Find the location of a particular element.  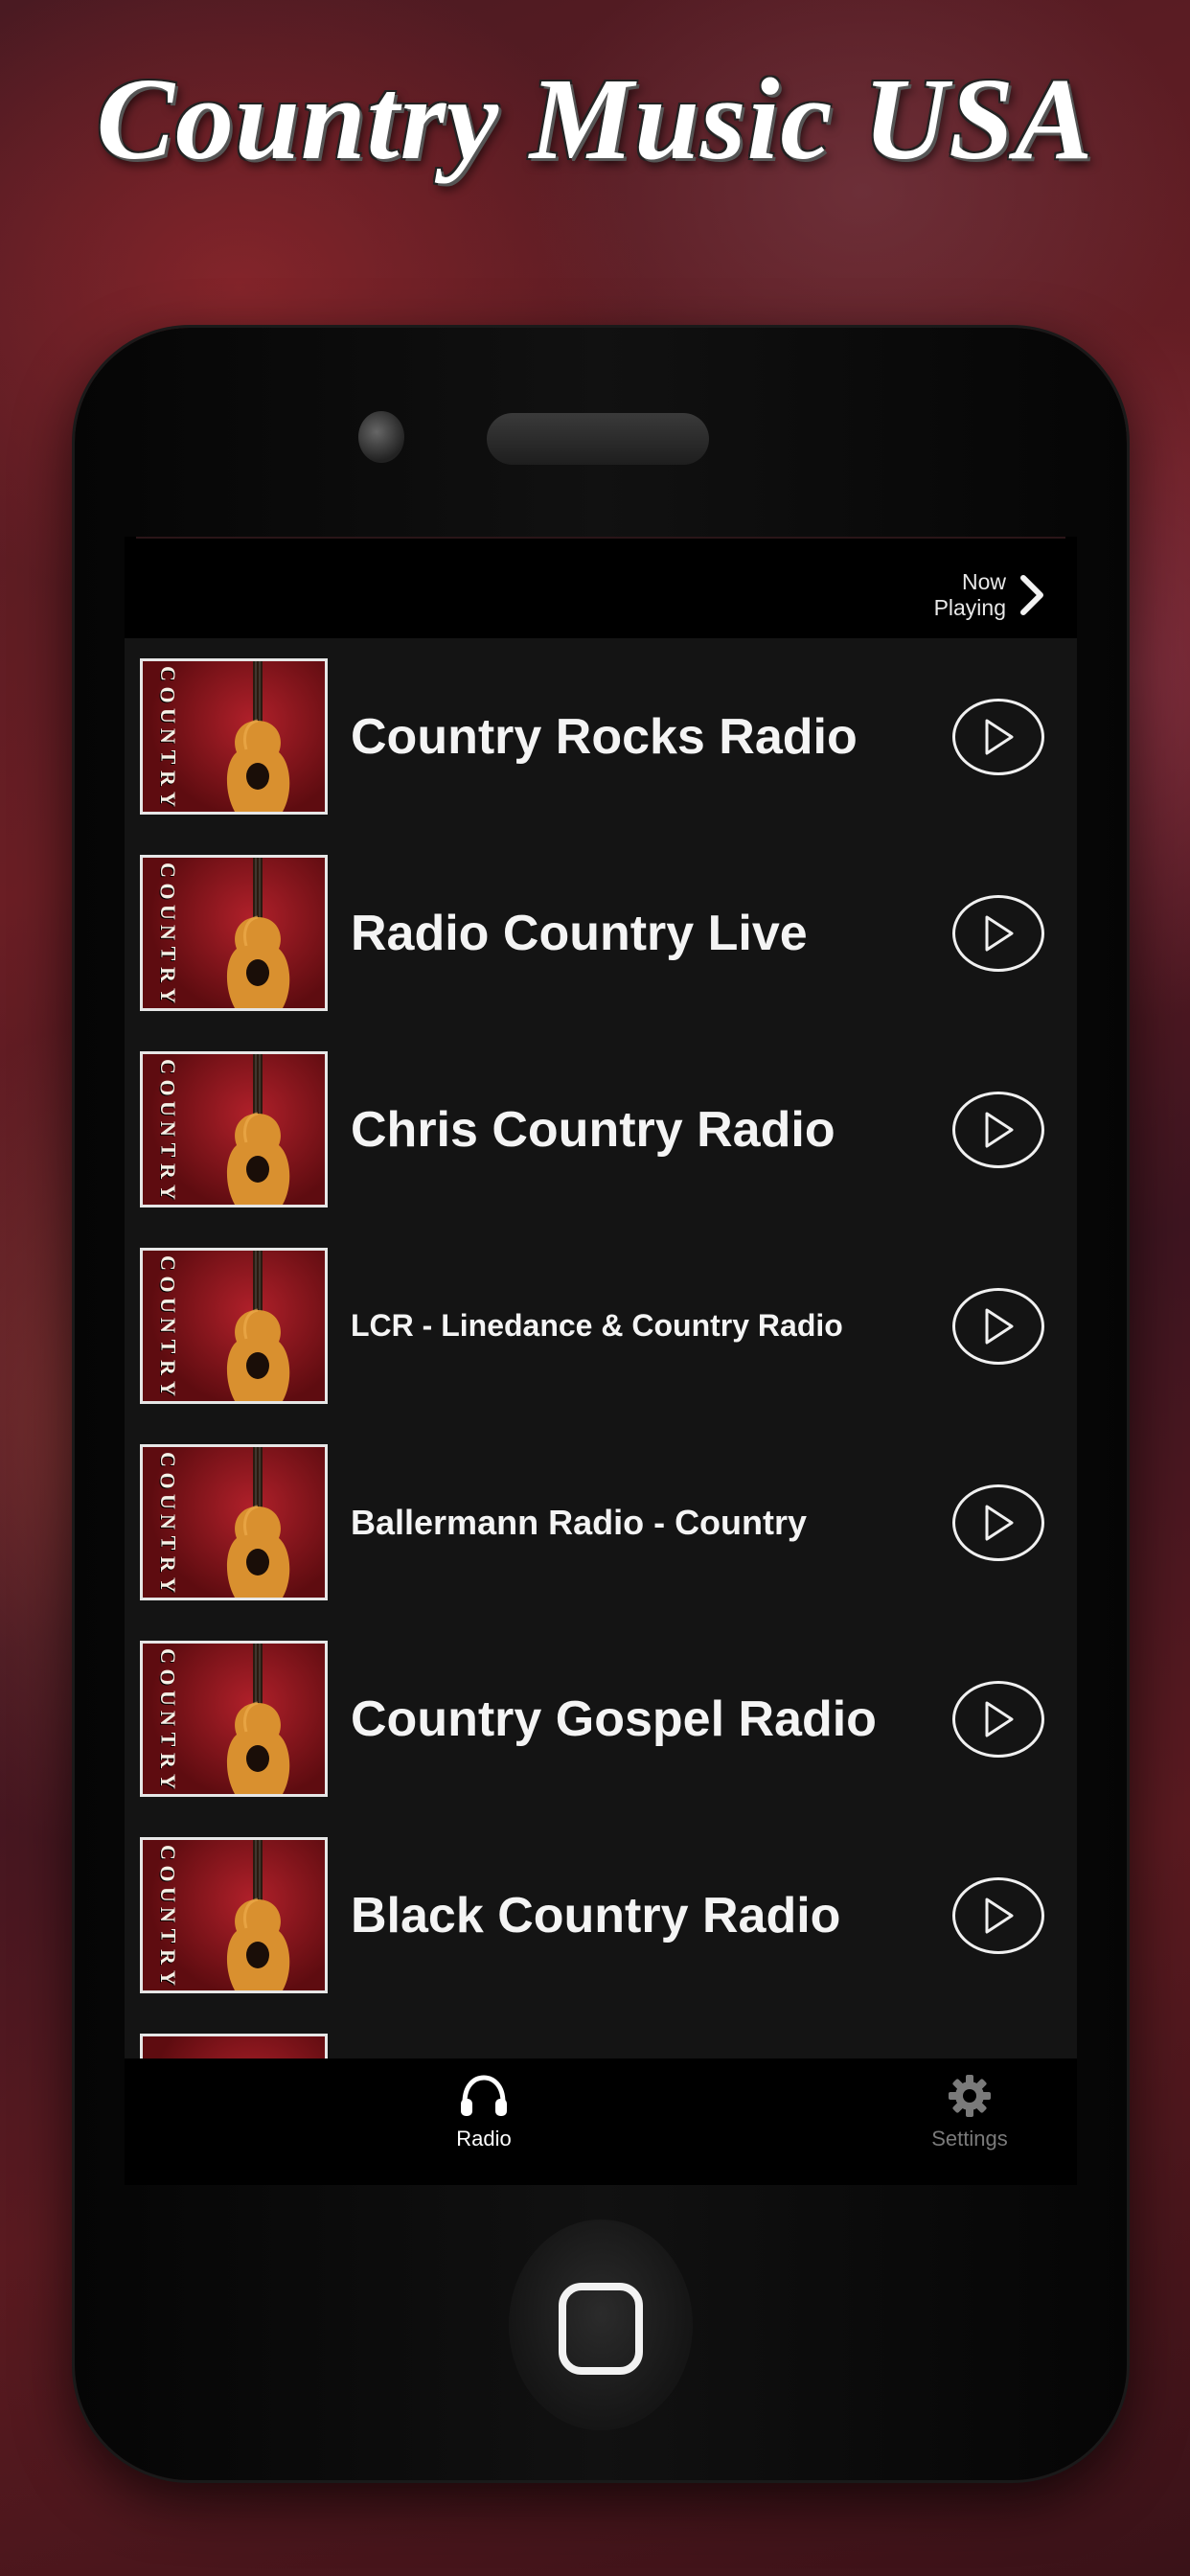

front-camera is located at coordinates (381, 437).